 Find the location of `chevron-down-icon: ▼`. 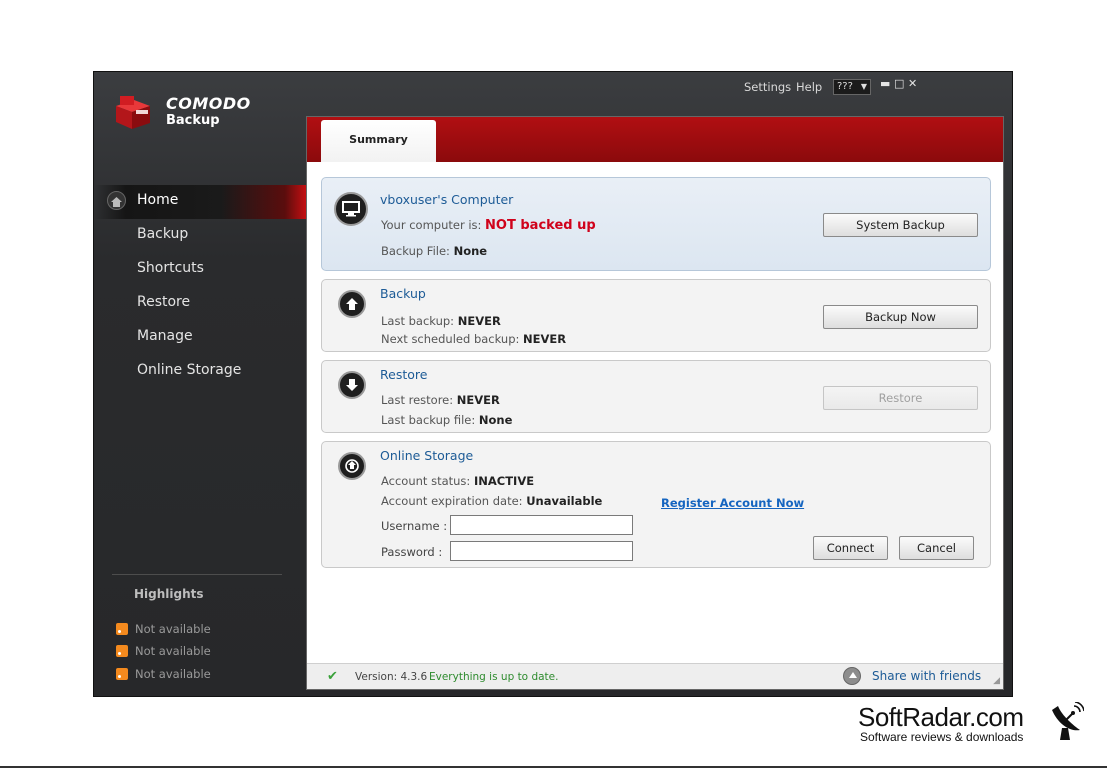

chevron-down-icon: ▼ is located at coordinates (863, 86).